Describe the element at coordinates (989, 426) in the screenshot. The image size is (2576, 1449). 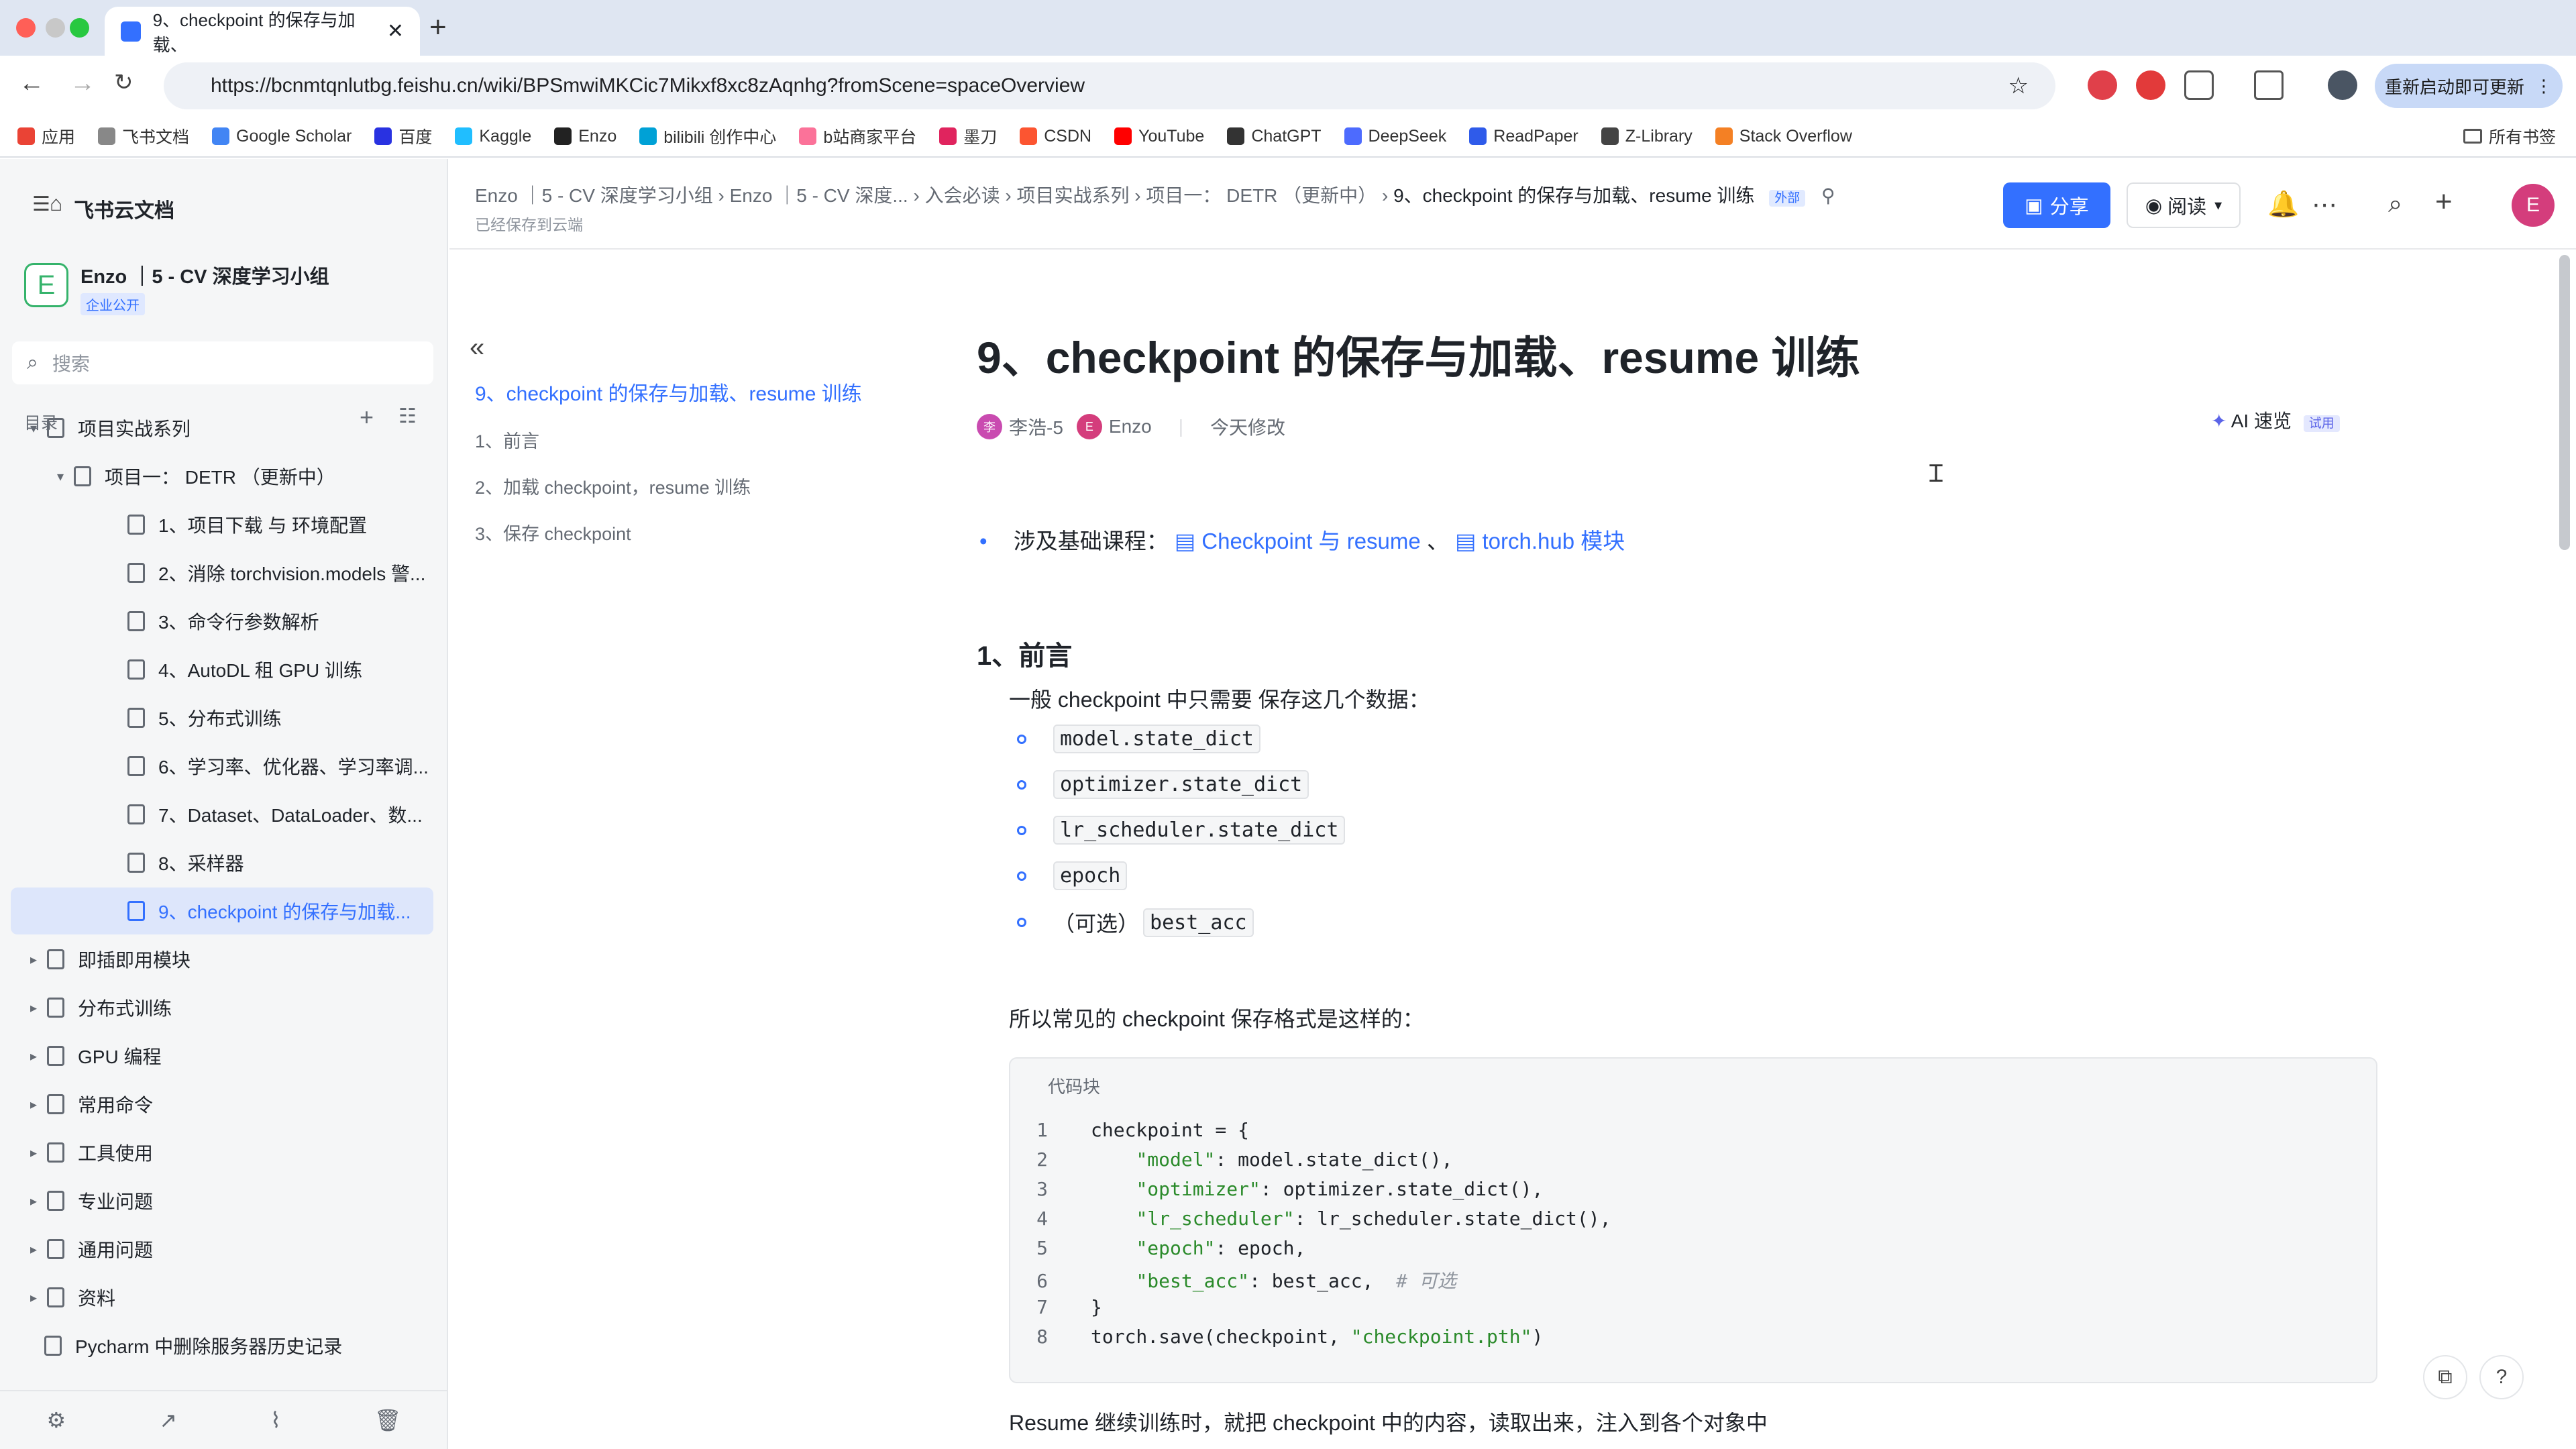
I see `avatar: 李` at that location.